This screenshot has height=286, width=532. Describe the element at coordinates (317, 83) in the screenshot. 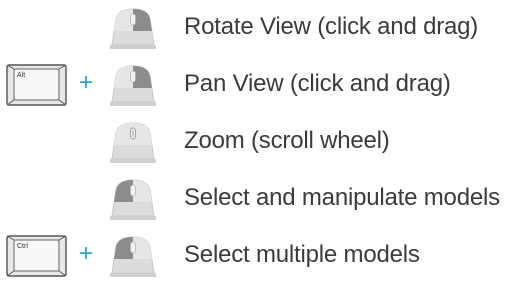

I see `control-label: Pan View (click and drag)` at that location.